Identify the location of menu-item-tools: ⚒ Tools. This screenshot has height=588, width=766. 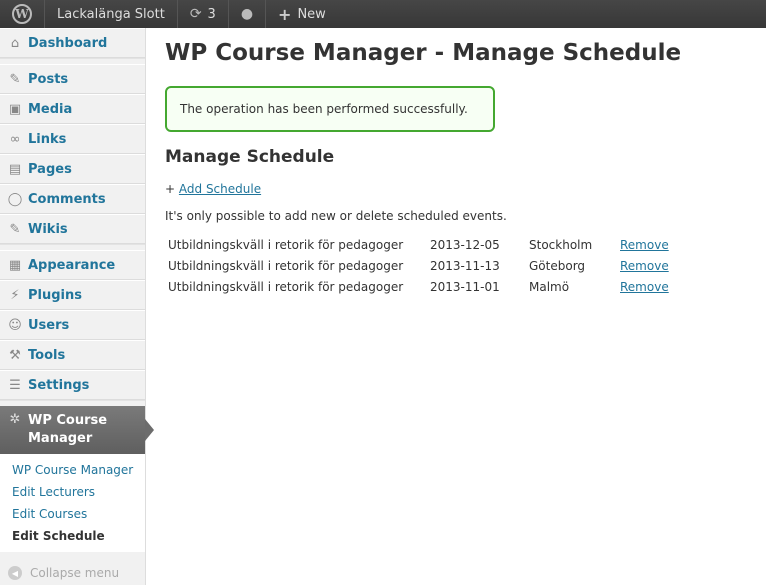
(72, 355).